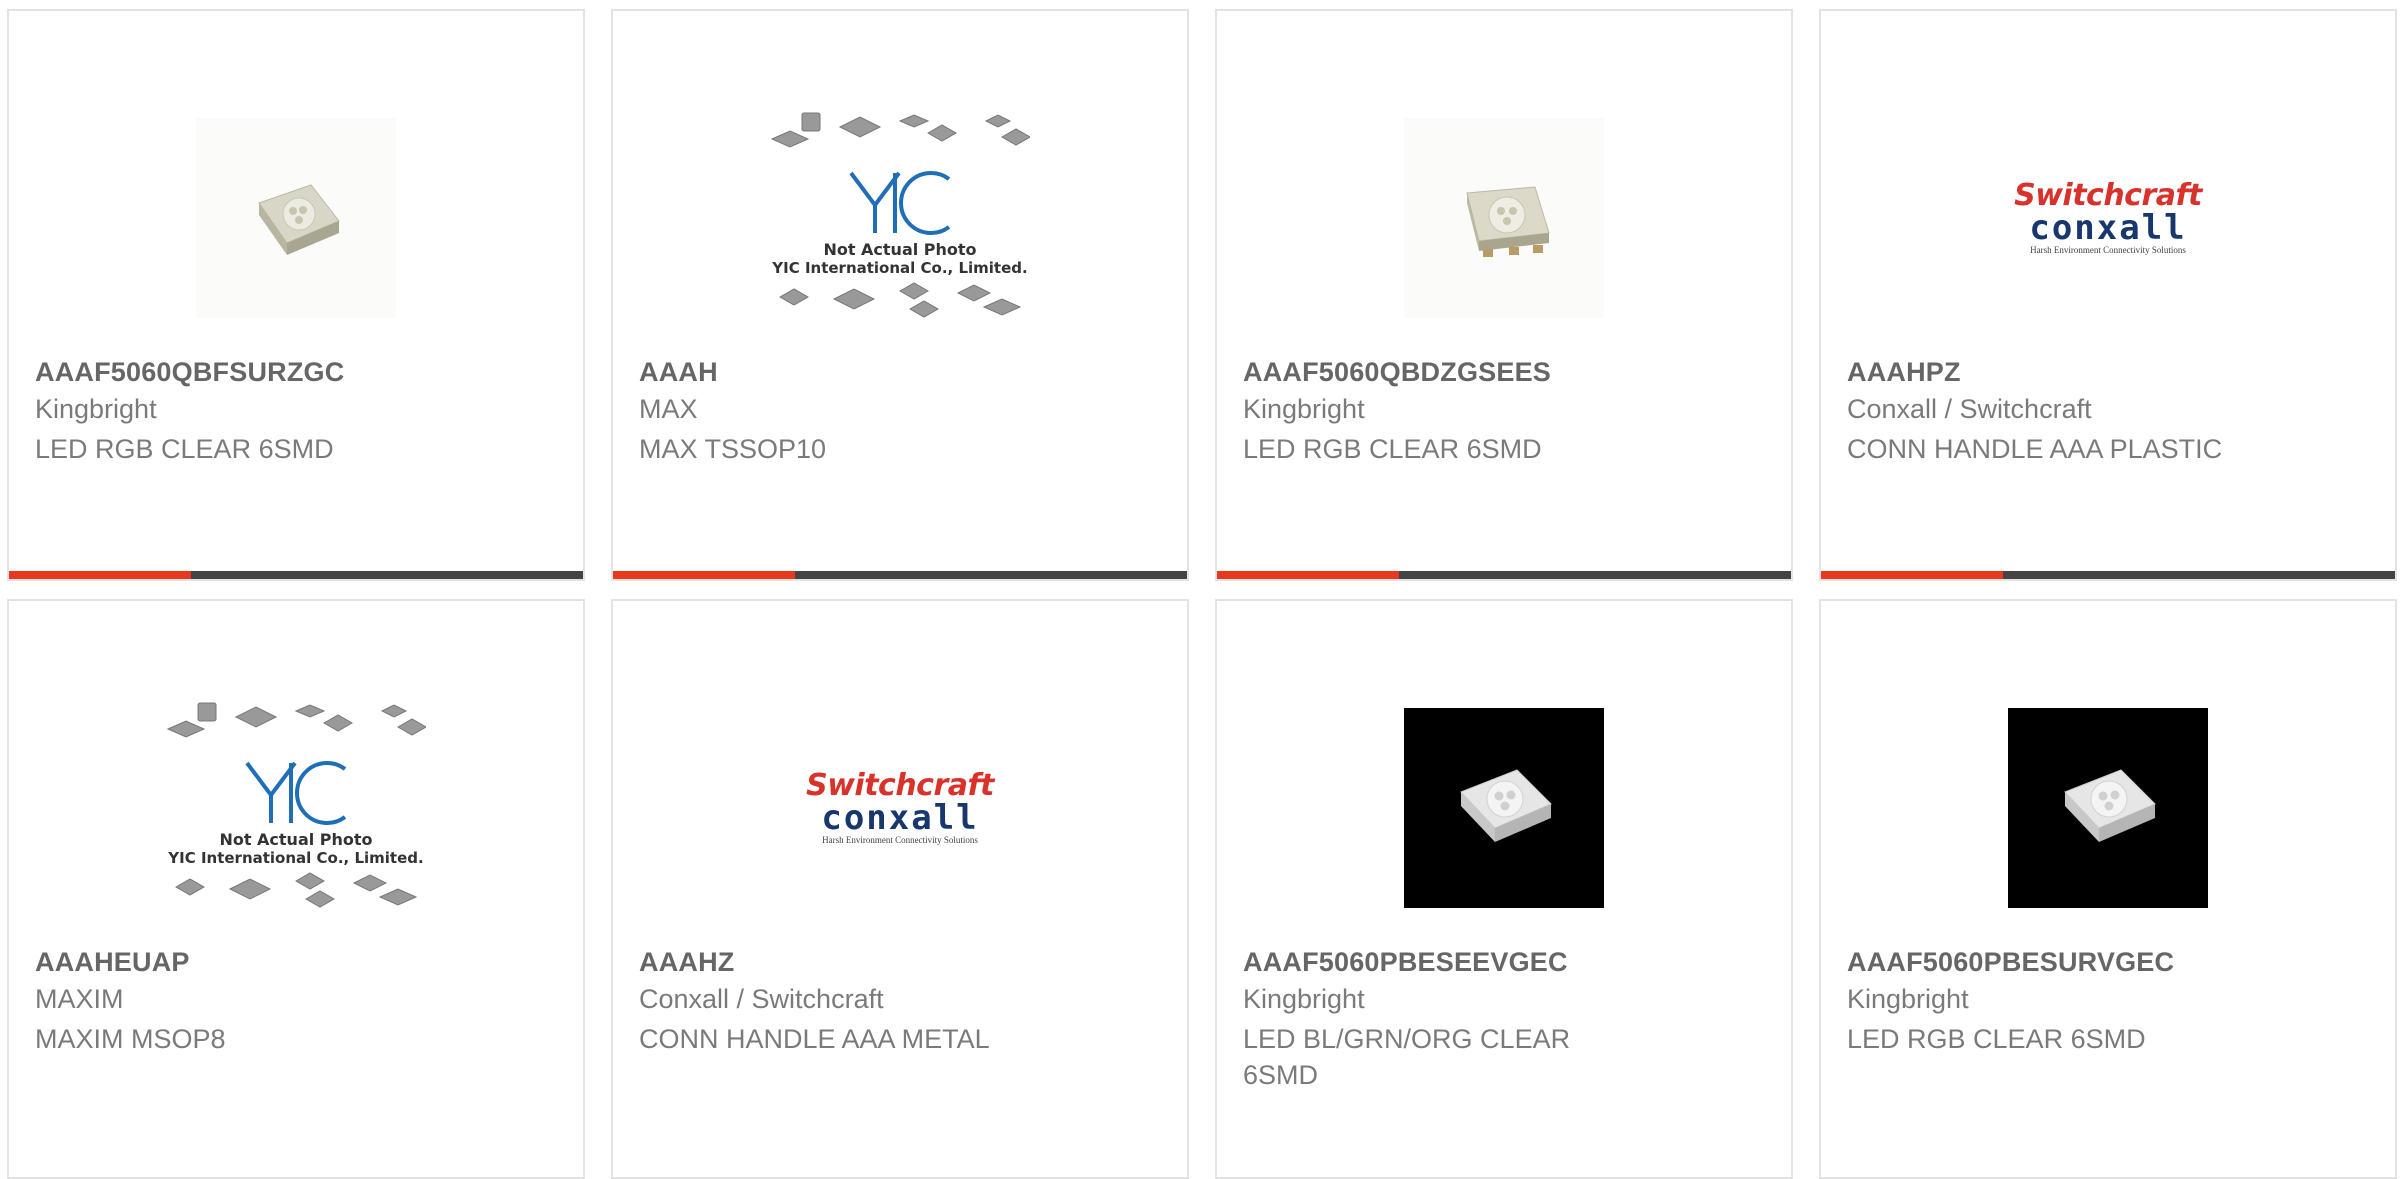  I want to click on part-number: AAAH, so click(678, 372).